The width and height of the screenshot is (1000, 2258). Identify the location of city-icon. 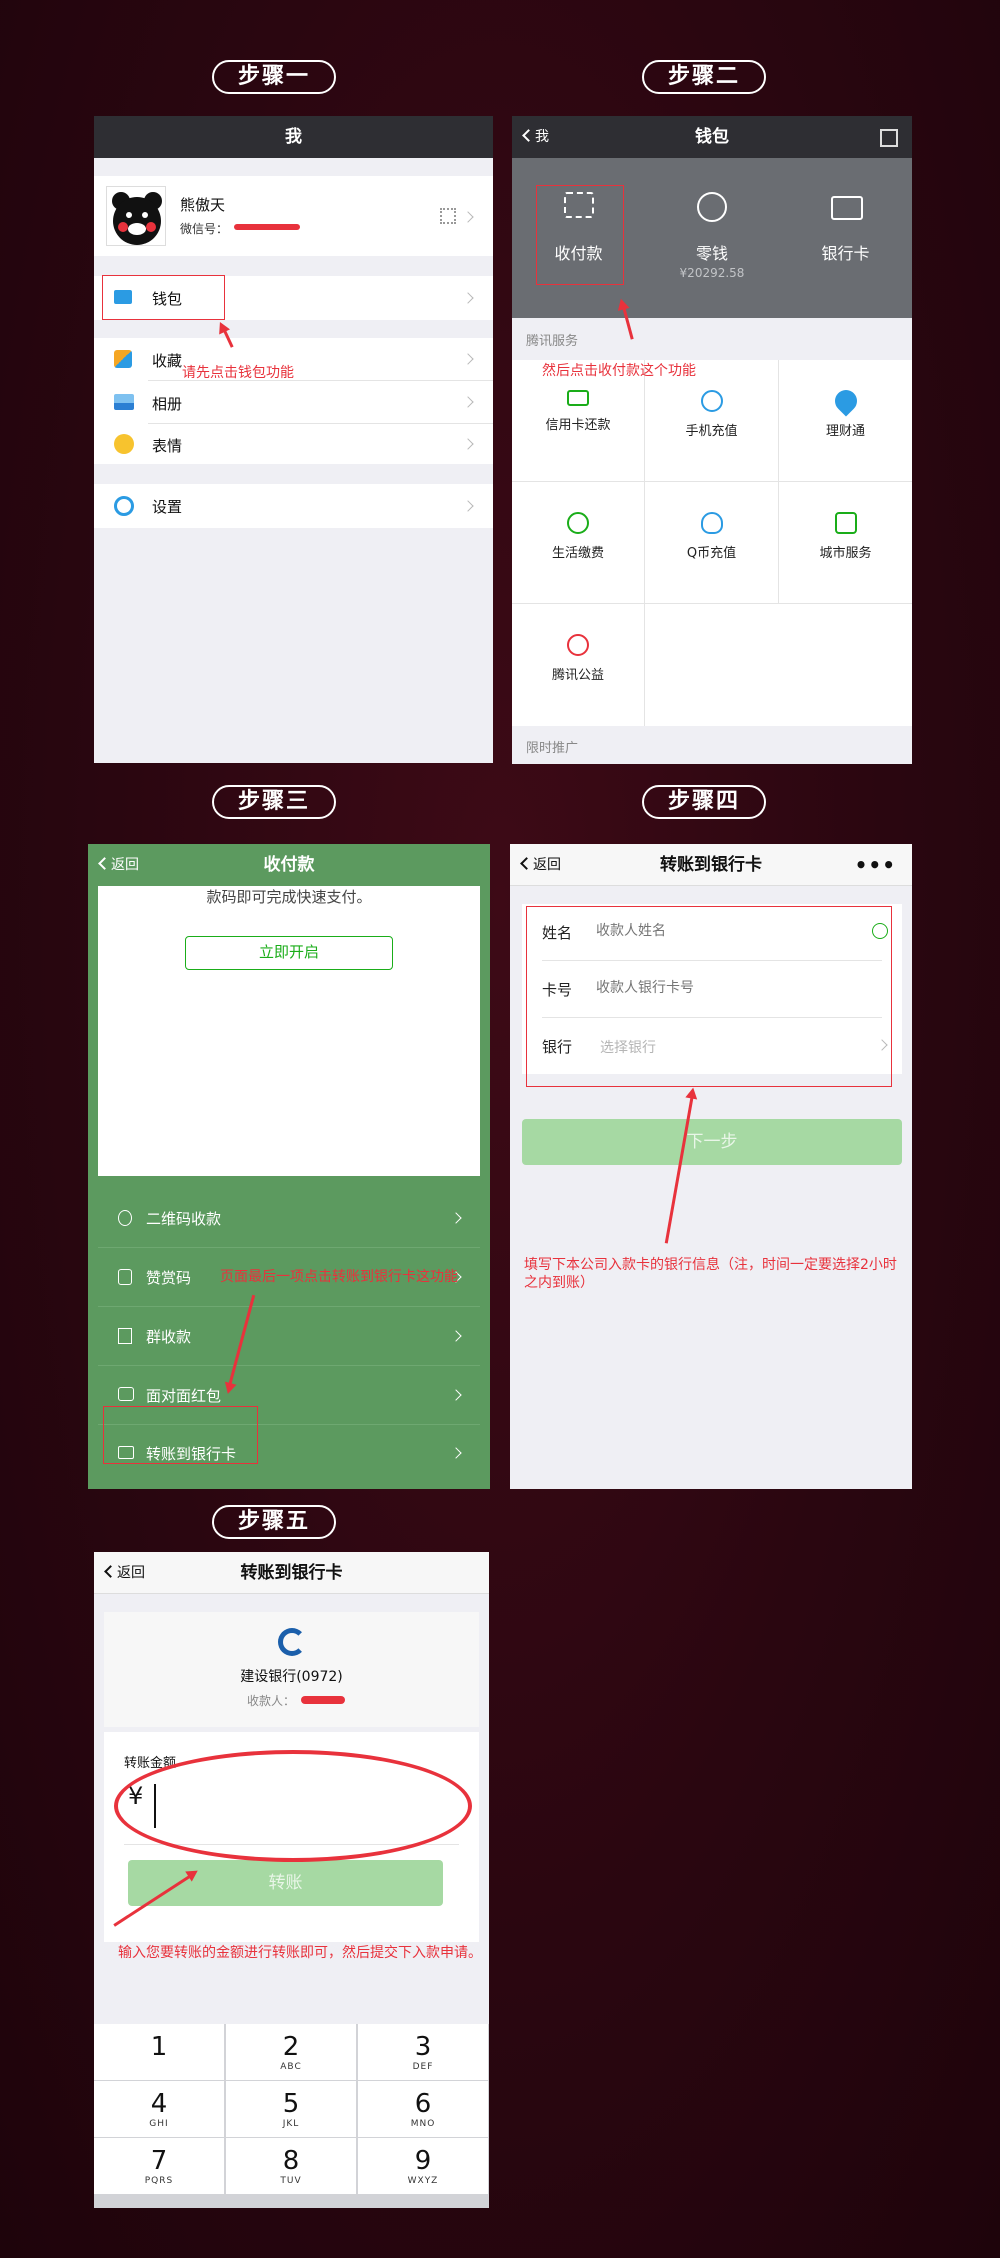
(845, 523).